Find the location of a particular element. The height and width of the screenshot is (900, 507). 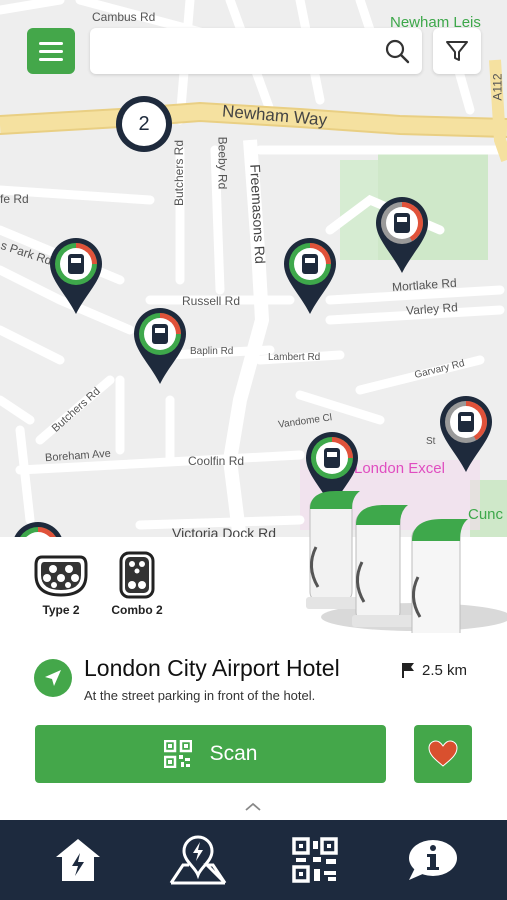

heart-icon is located at coordinates (443, 753).